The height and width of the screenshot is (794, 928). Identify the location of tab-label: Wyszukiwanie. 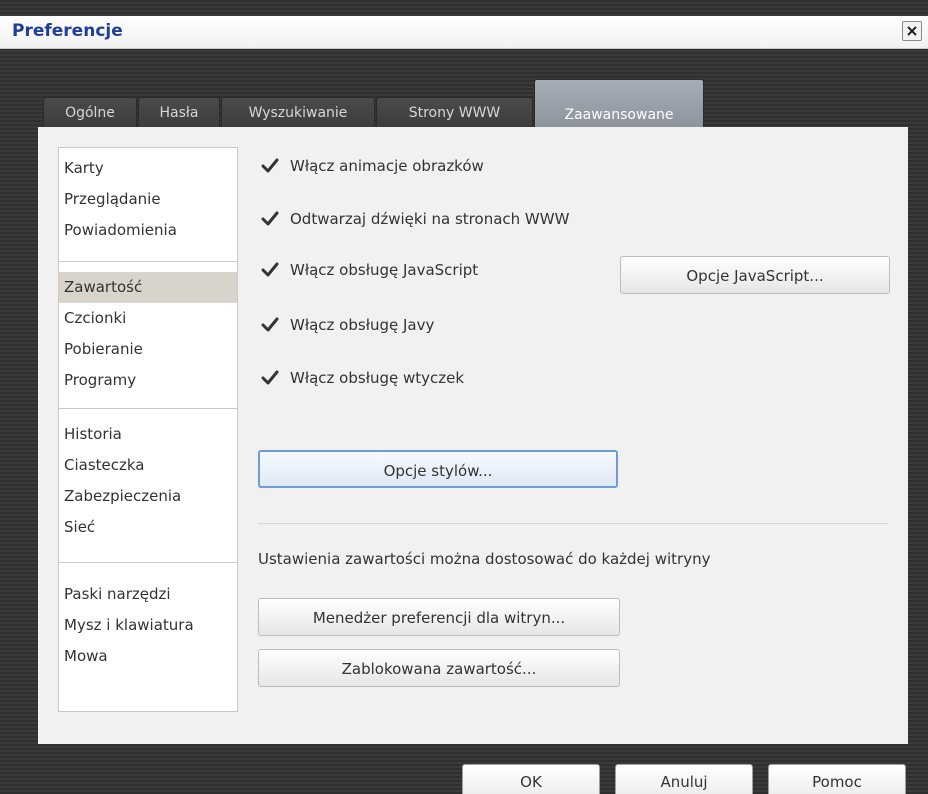
(298, 113).